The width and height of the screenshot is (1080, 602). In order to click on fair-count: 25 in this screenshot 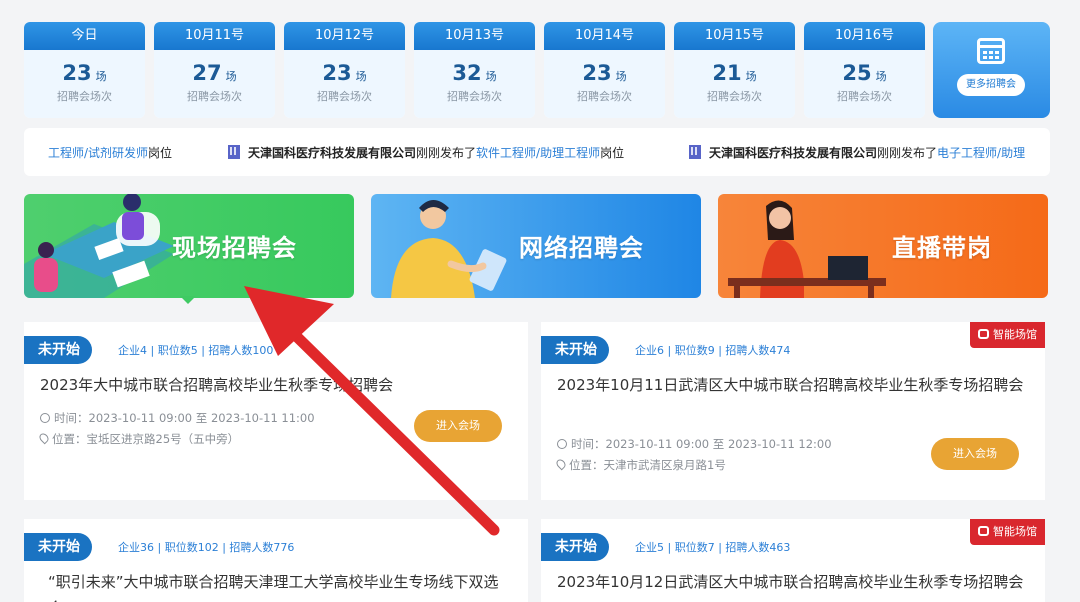, I will do `click(857, 73)`.